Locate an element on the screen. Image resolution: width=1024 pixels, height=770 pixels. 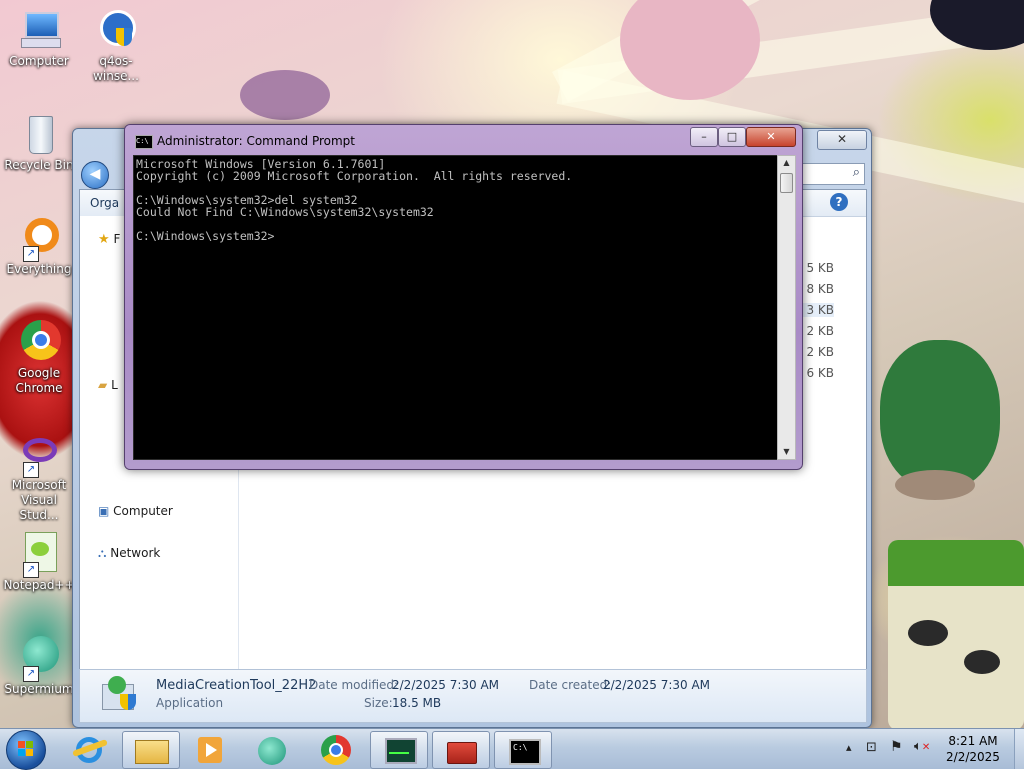
volume-muted-icon: 🔈︎✕ is located at coordinates (922, 746).